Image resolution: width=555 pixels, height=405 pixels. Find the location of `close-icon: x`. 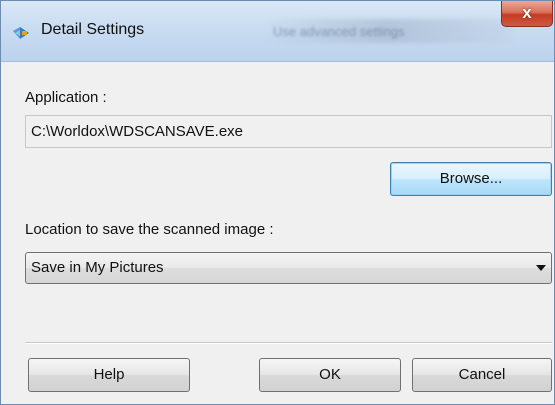

close-icon: x is located at coordinates (527, 12).